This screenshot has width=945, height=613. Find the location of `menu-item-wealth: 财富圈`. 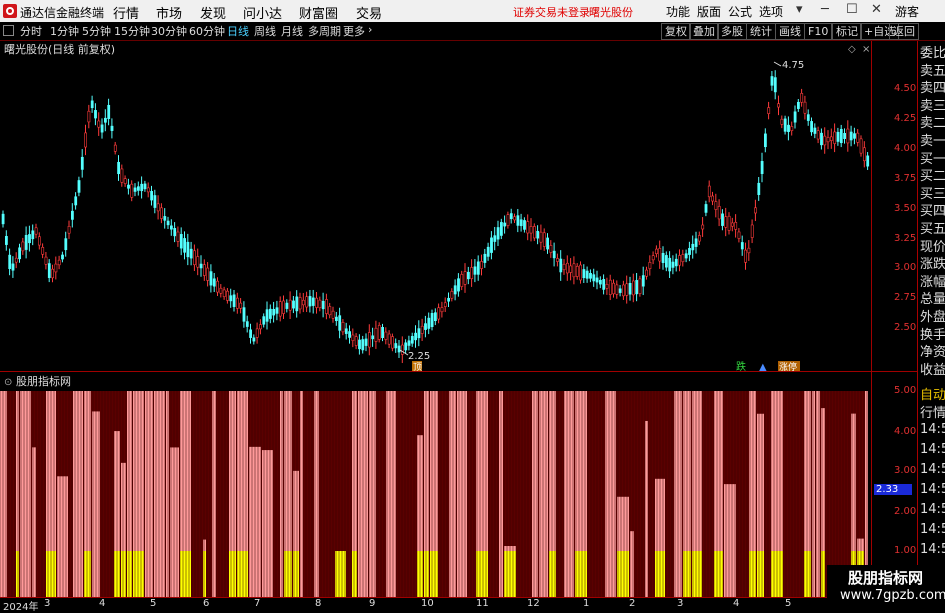

menu-item-wealth: 财富圈 is located at coordinates (318, 12).